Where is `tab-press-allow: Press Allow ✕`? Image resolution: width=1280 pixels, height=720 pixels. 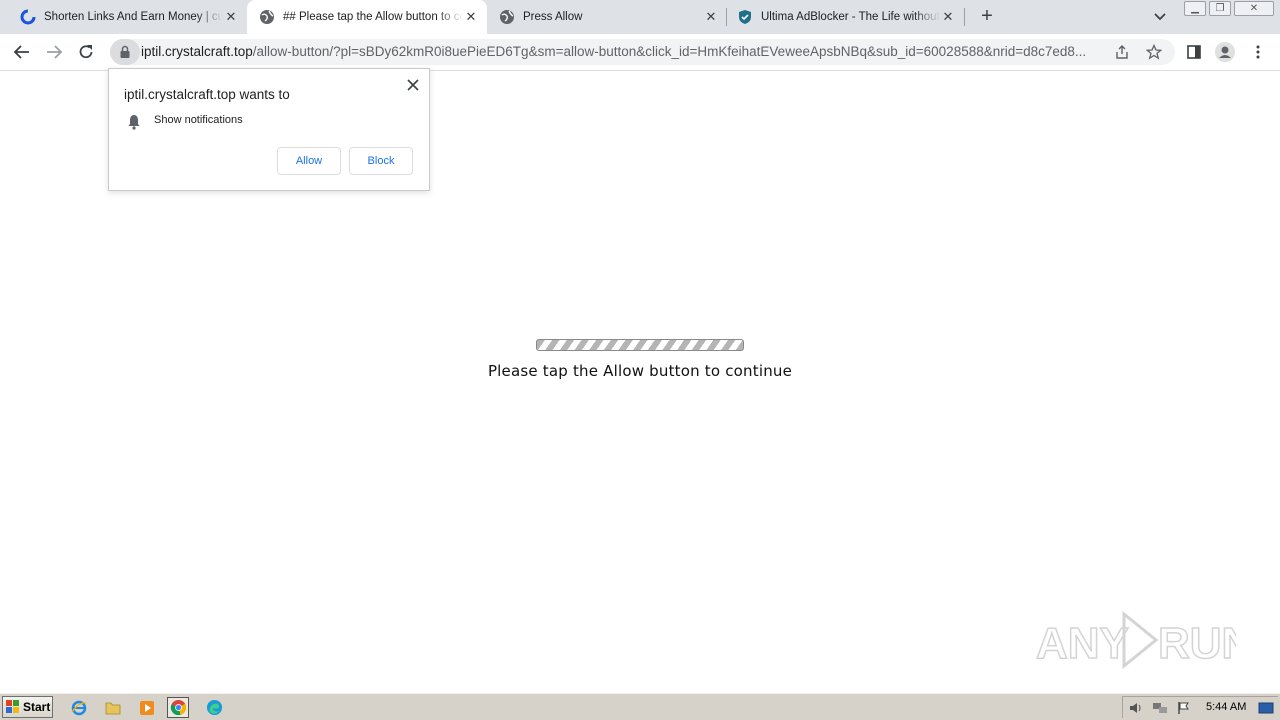
tab-press-allow: Press Allow ✕ is located at coordinates (607, 17).